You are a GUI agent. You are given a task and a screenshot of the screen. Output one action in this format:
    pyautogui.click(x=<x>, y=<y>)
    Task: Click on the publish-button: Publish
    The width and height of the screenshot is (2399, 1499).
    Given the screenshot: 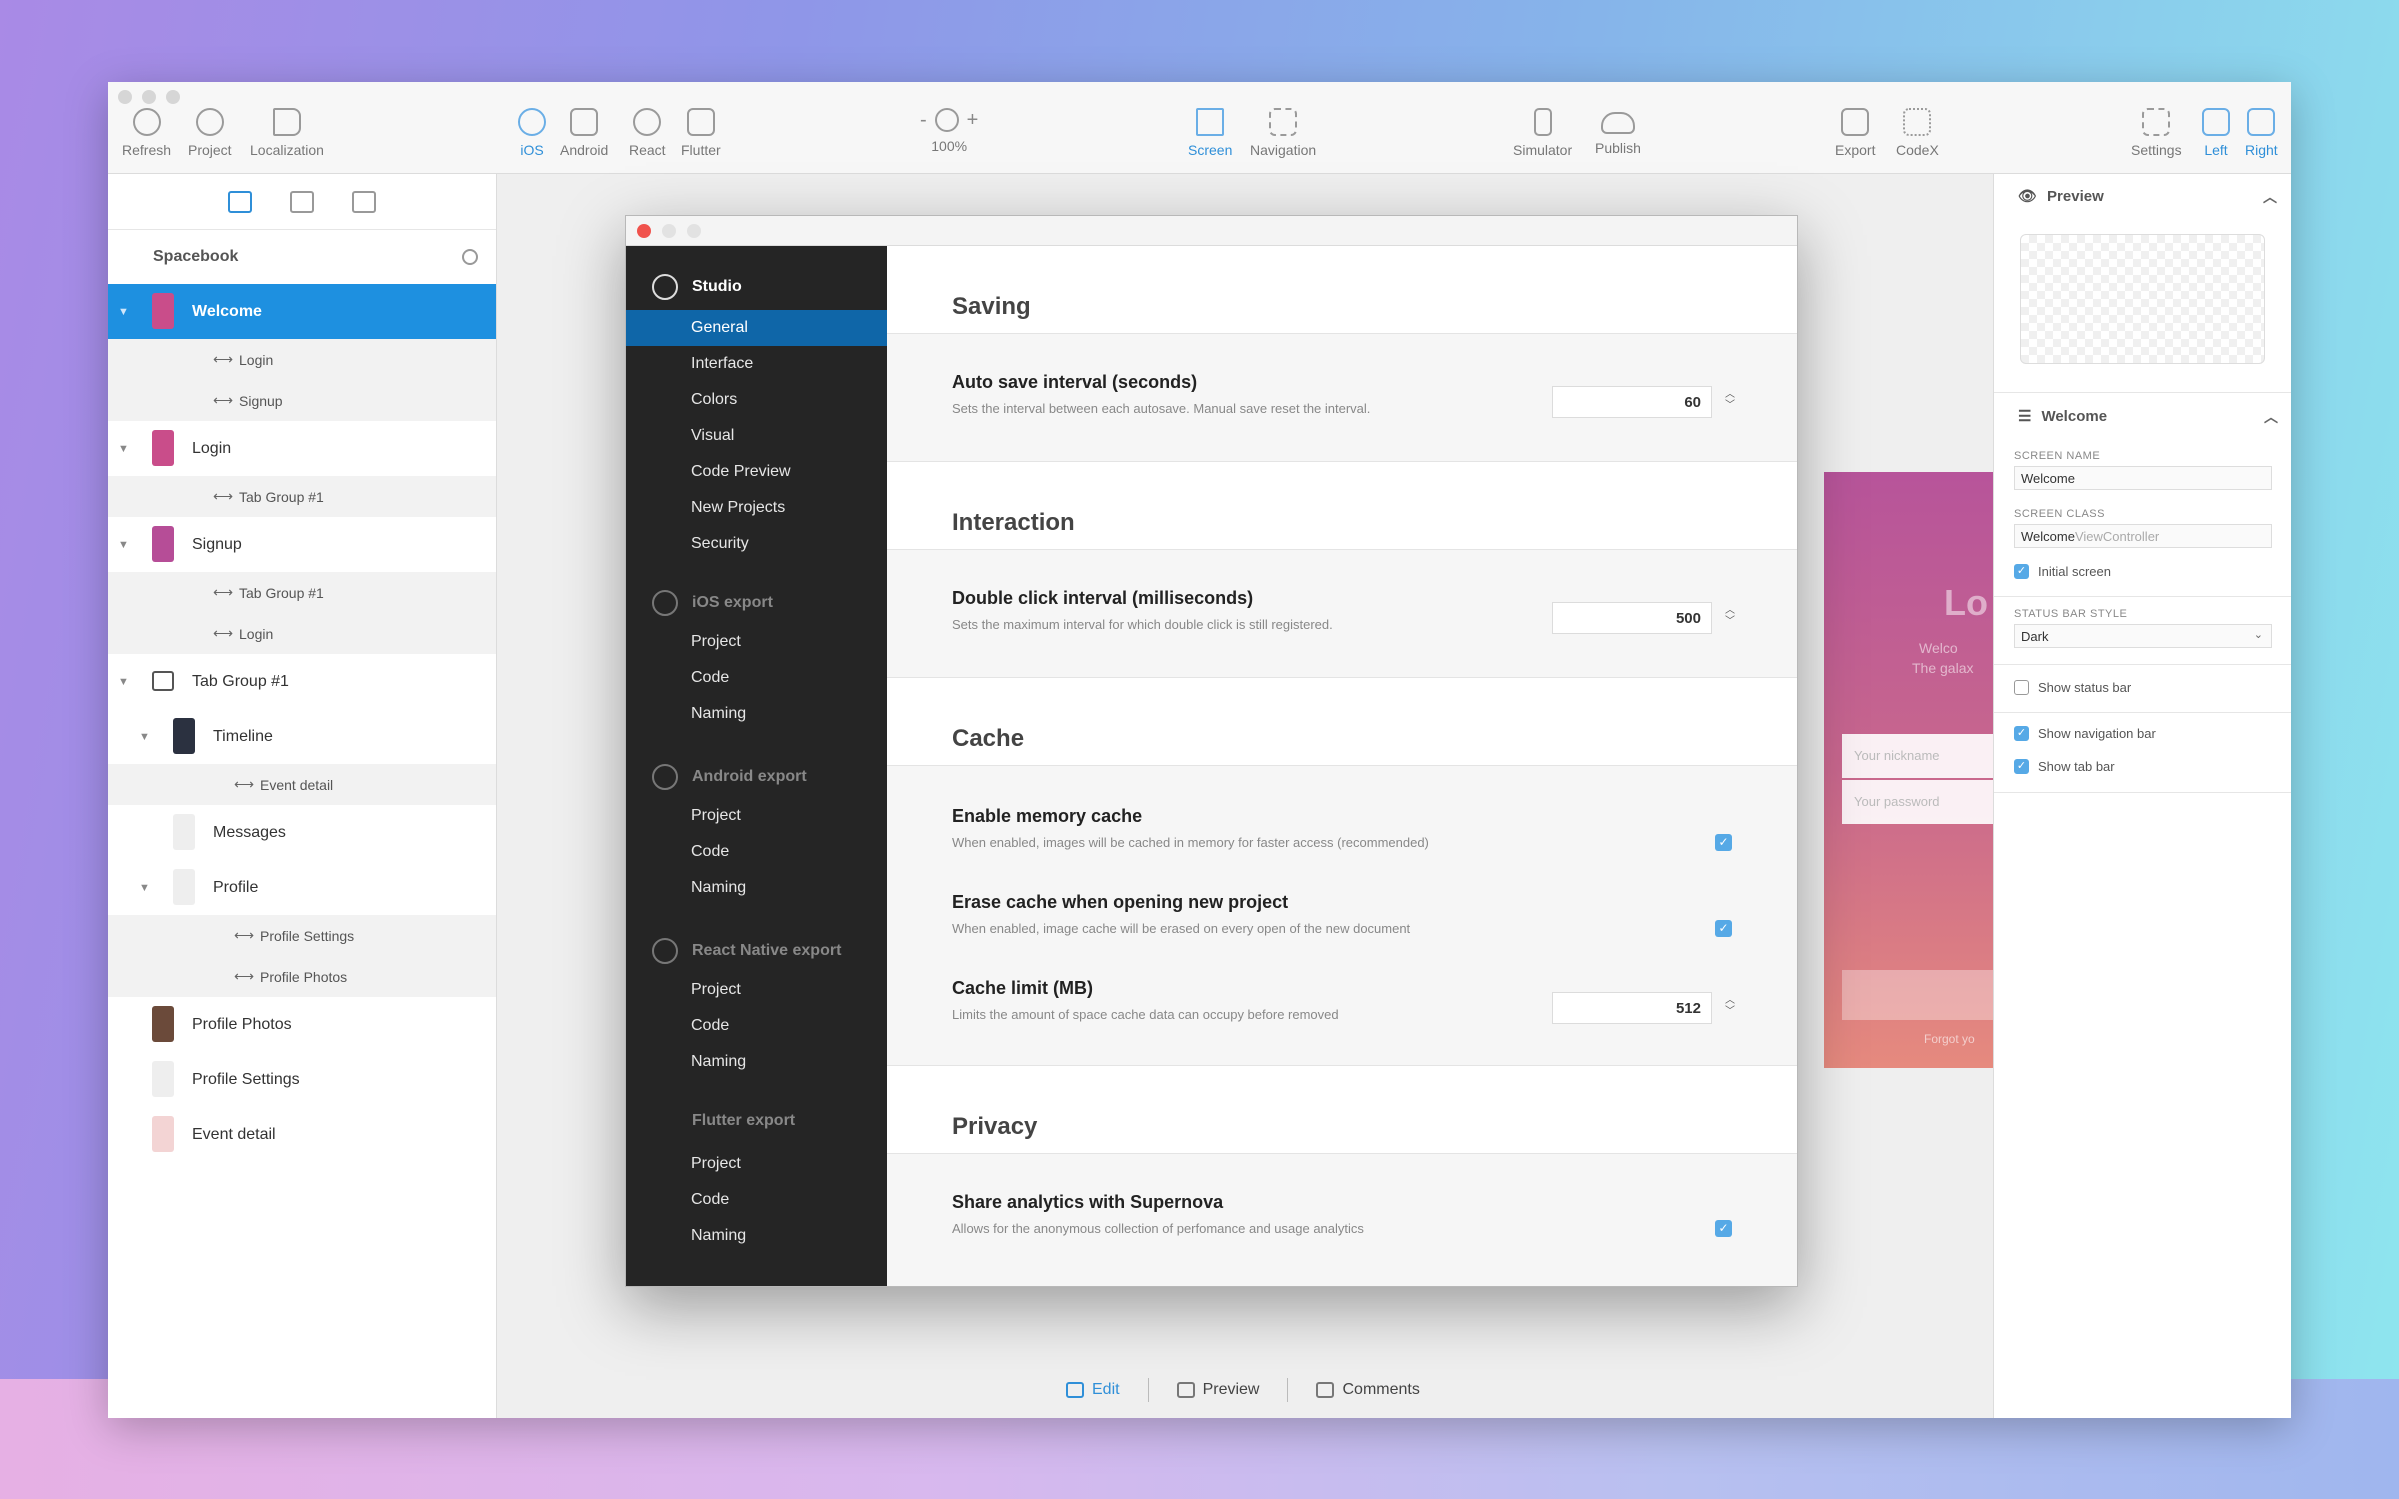 What is the action you would take?
    pyautogui.click(x=1618, y=132)
    